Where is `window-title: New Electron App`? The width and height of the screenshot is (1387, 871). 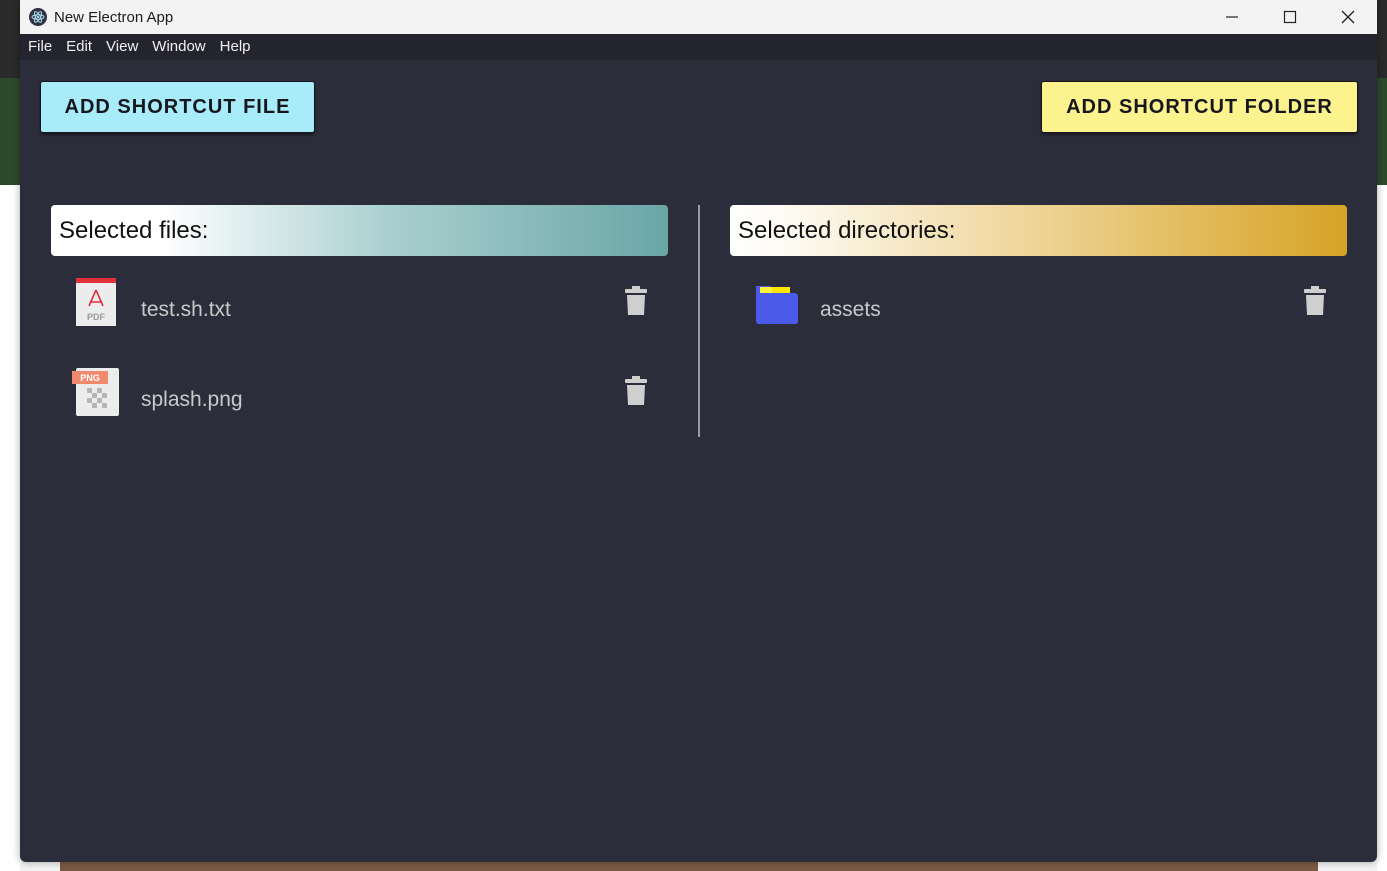
window-title: New Electron App is located at coordinates (114, 17).